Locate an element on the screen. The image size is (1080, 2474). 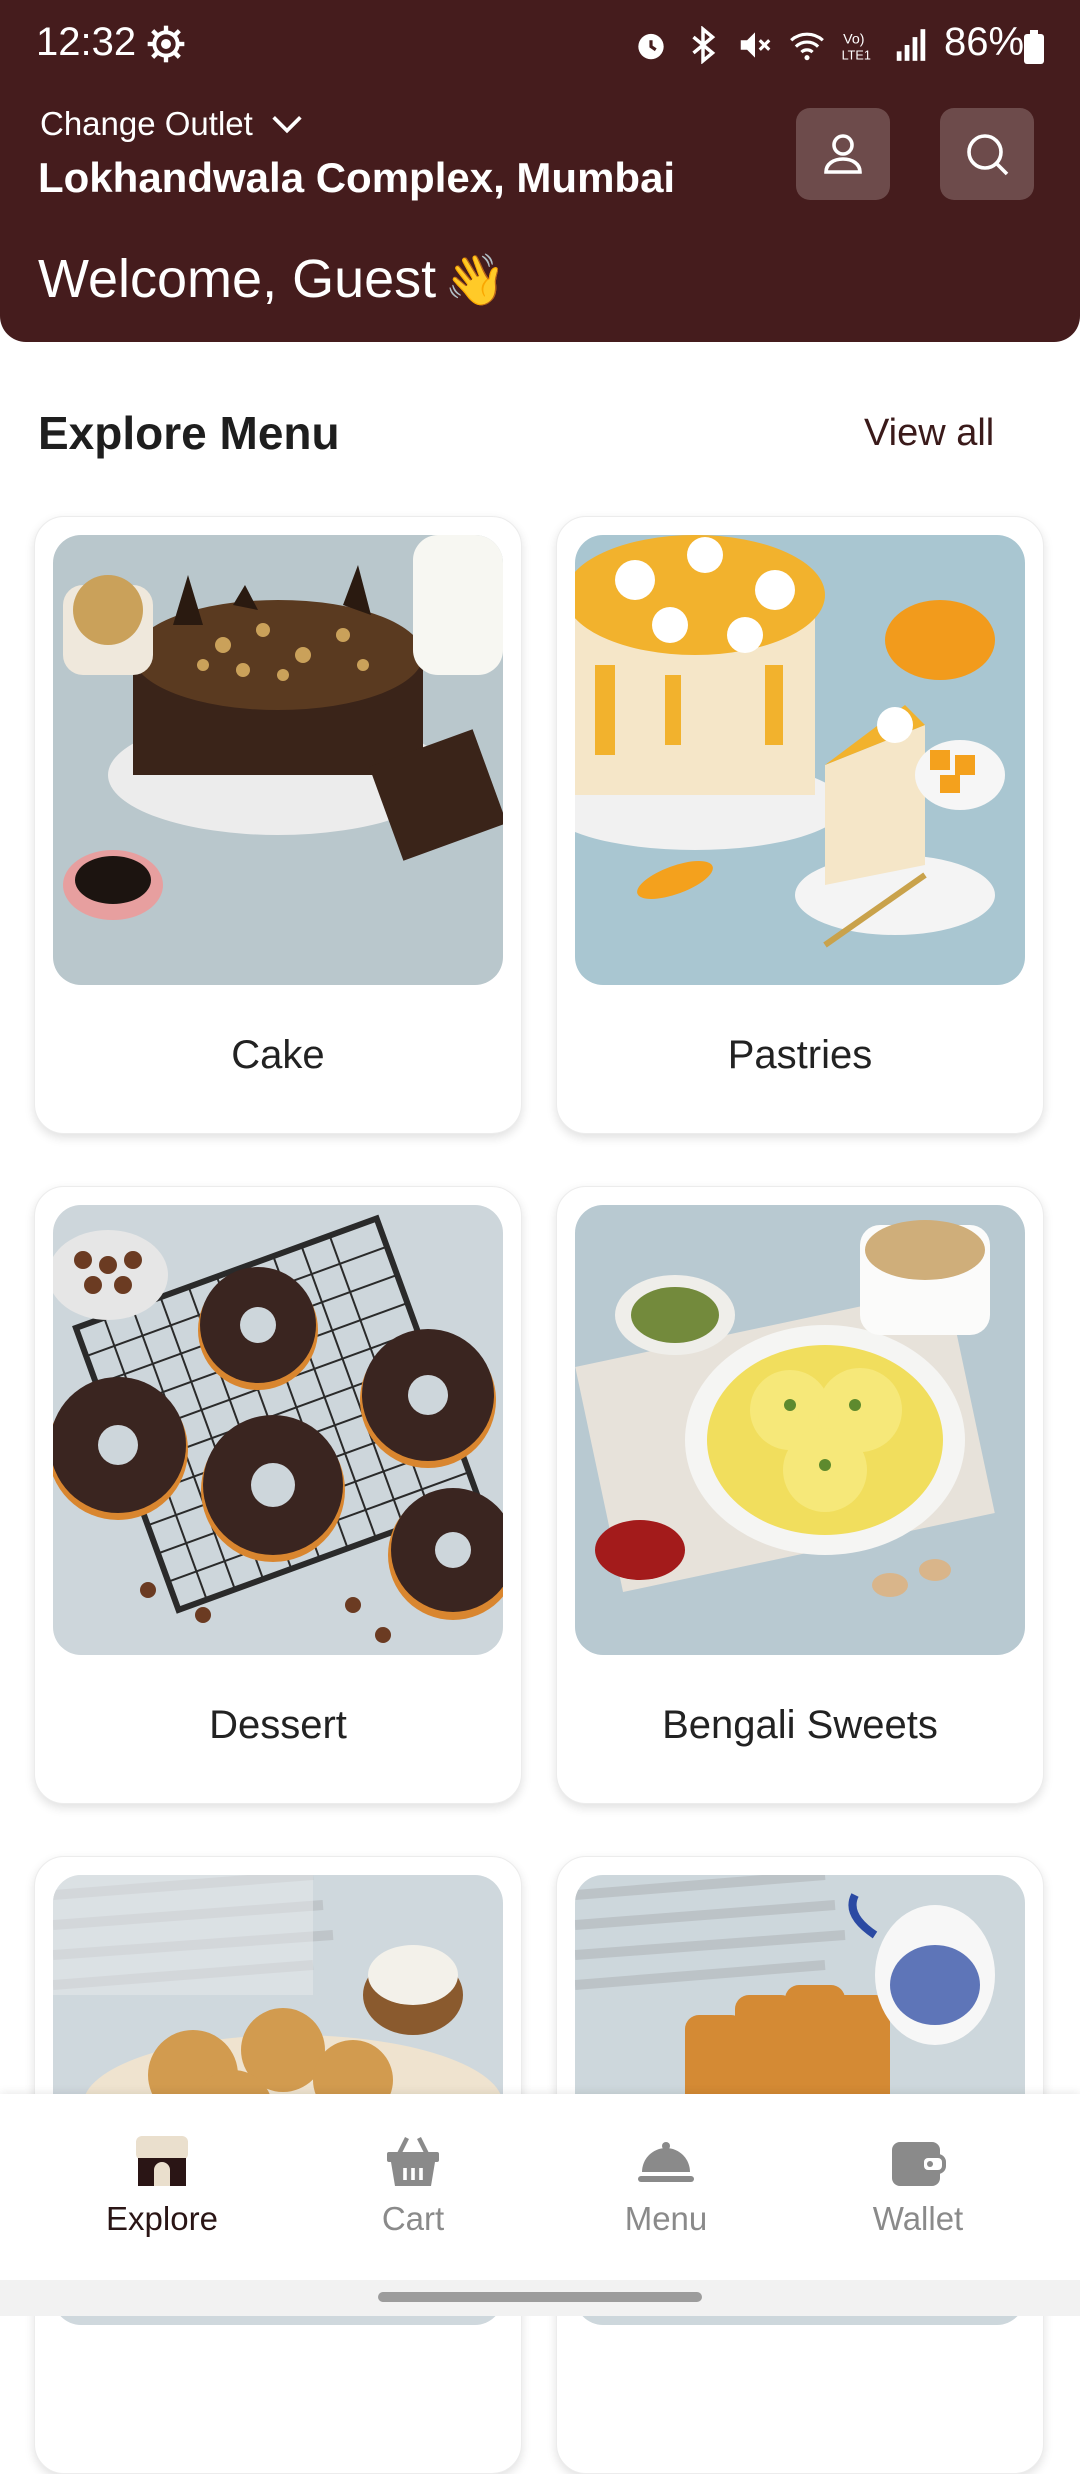
battery-icon is located at coordinates (1034, 47).